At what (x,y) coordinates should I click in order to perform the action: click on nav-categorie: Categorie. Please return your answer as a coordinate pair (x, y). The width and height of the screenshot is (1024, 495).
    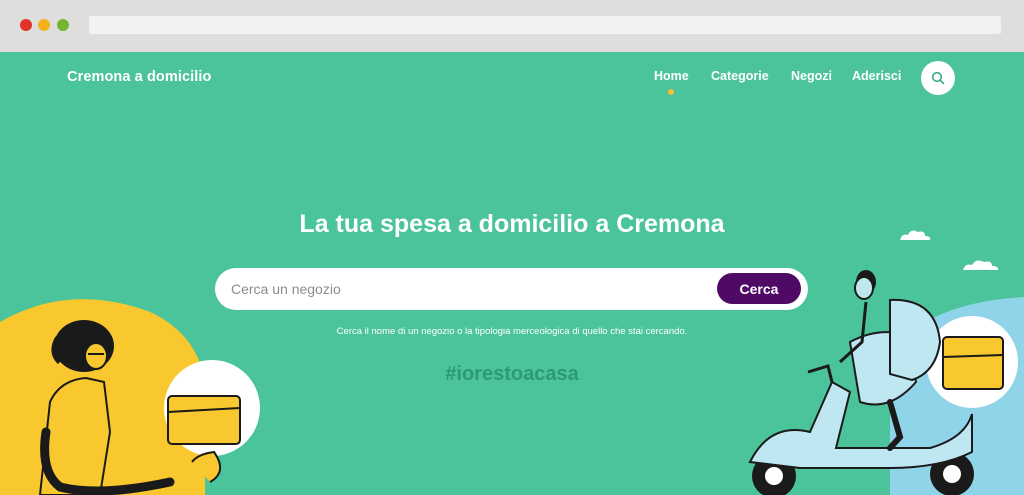
    Looking at the image, I should click on (740, 76).